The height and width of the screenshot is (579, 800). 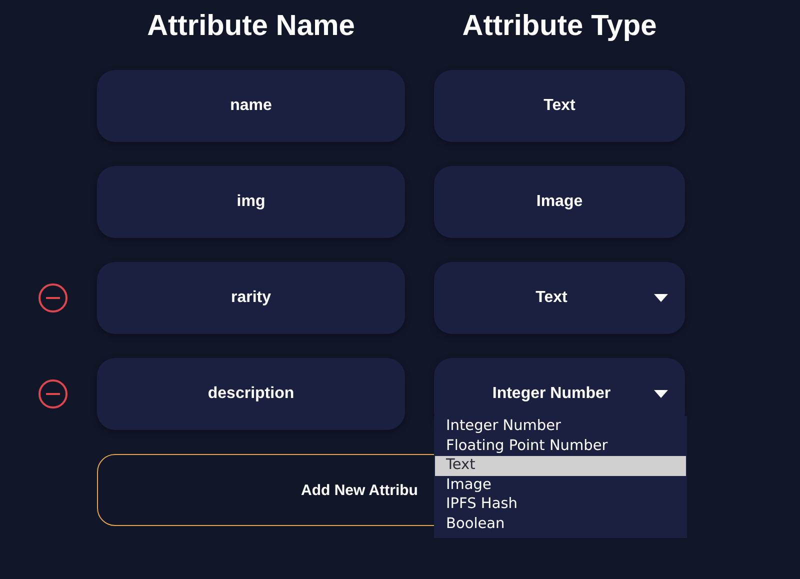 I want to click on name-field: rarity, so click(x=251, y=298).